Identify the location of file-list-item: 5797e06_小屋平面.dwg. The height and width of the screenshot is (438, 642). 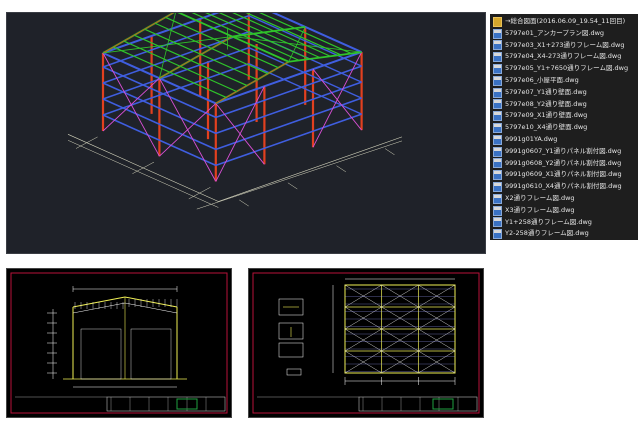
(564, 81).